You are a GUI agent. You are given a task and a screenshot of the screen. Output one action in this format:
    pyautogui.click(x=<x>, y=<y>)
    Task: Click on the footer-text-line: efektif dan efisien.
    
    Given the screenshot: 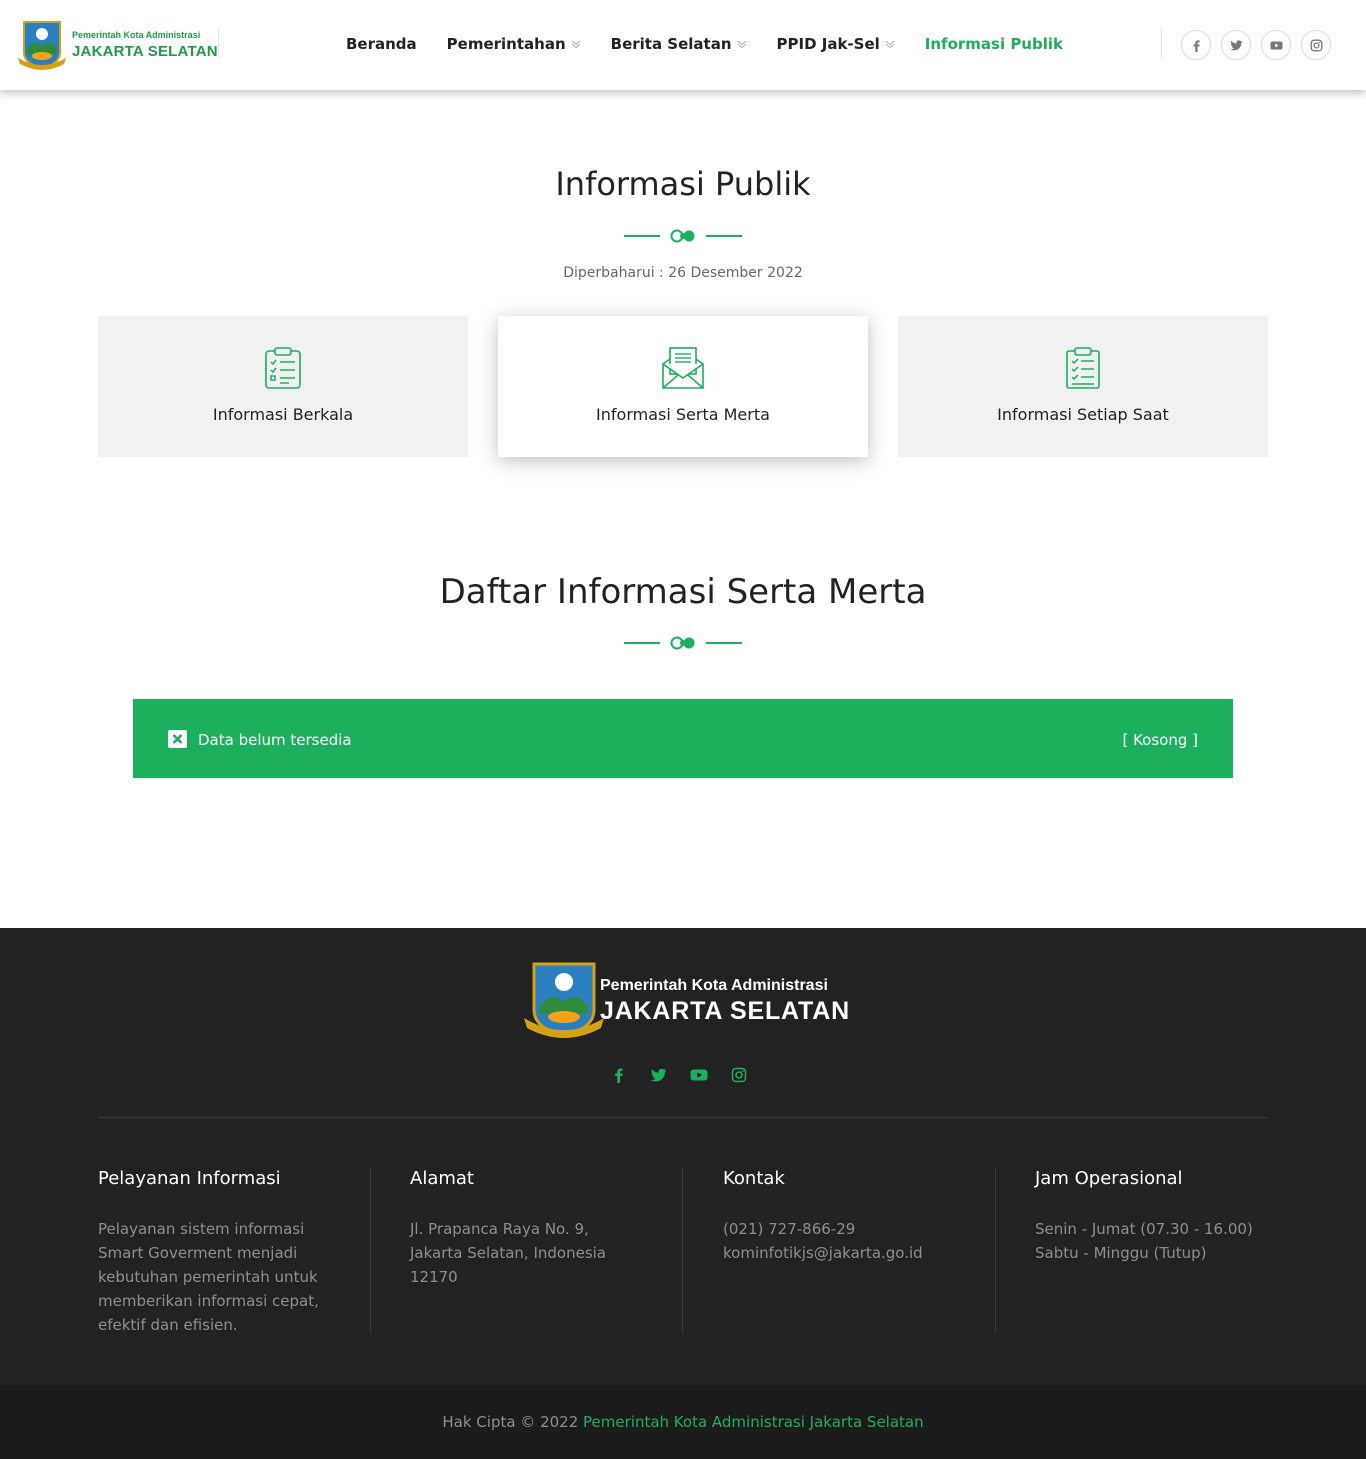 What is the action you would take?
    pyautogui.click(x=168, y=1325)
    